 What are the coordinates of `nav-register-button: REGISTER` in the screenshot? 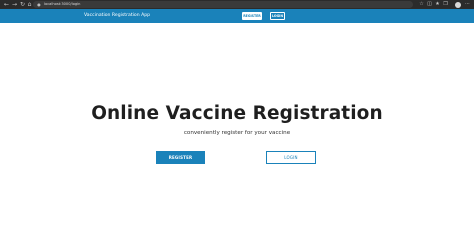 It's located at (252, 16).